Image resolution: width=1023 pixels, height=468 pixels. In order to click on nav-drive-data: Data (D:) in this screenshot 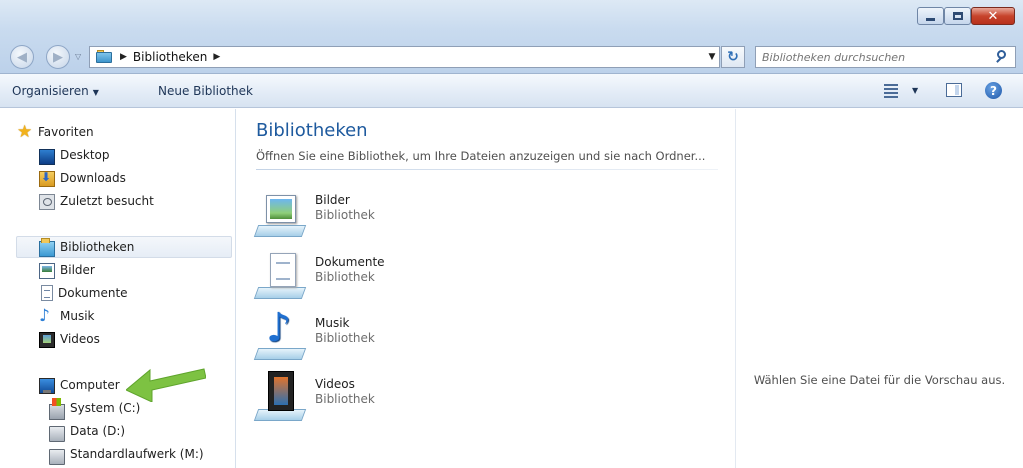, I will do `click(87, 431)`.